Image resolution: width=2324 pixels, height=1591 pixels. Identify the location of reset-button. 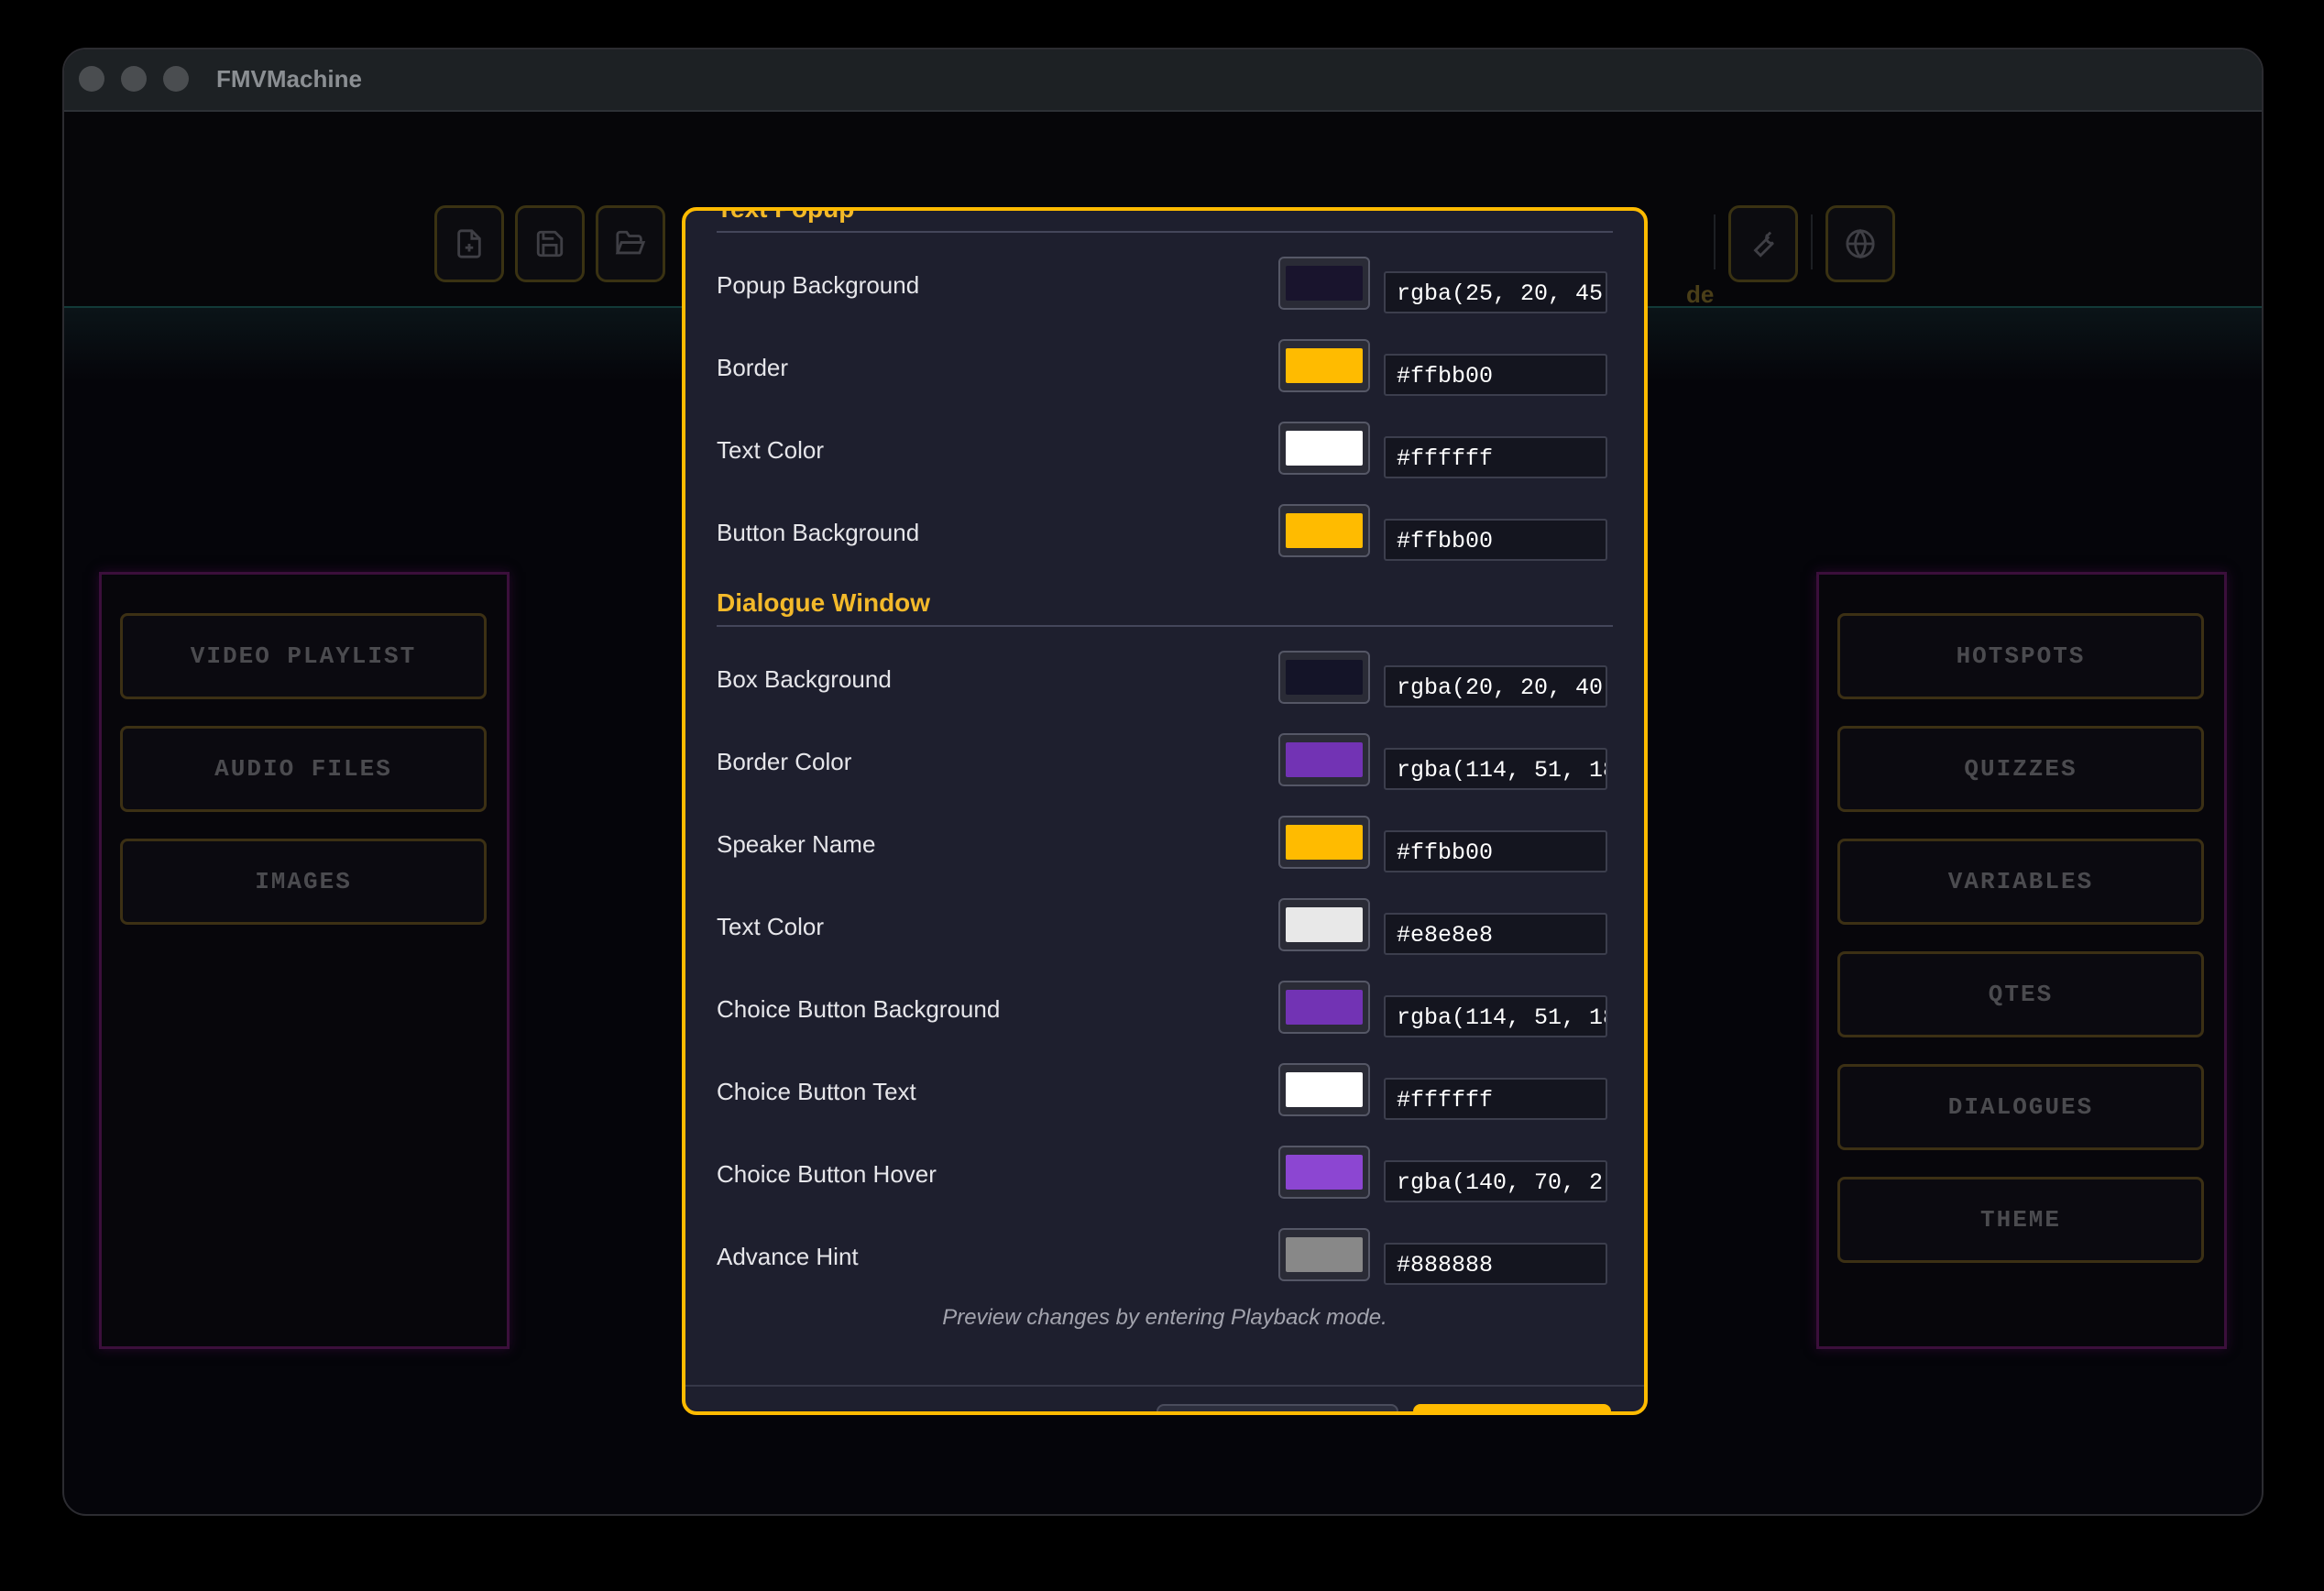
(1277, 1408).